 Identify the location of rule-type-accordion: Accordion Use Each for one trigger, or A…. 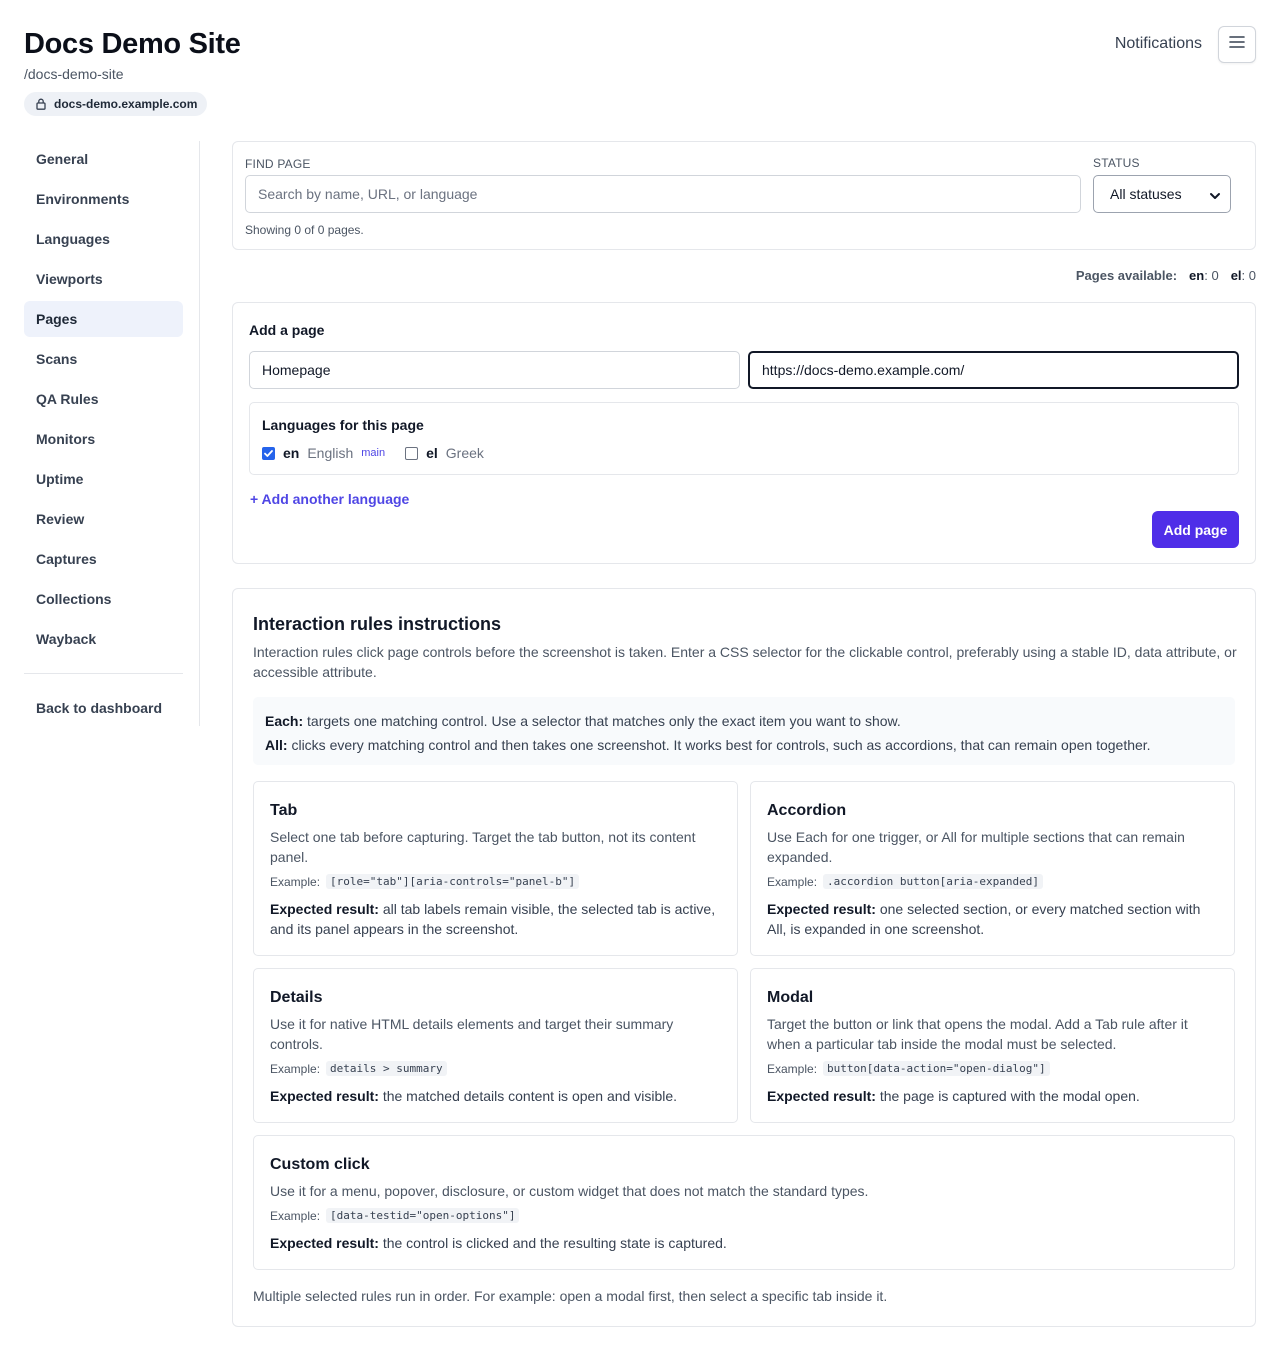
(992, 868).